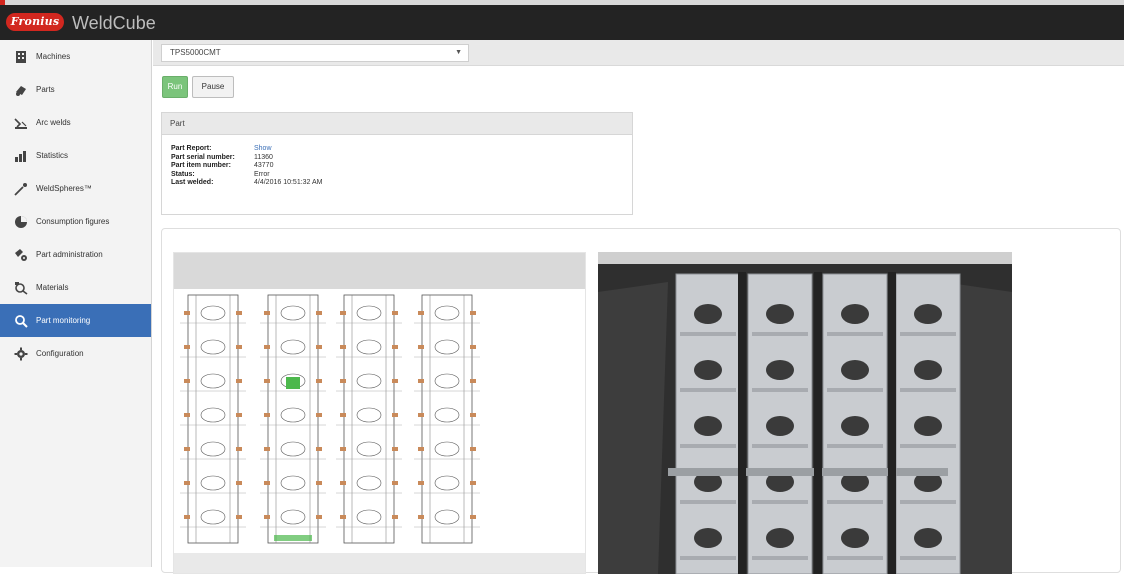  Describe the element at coordinates (401, 158) in the screenshot. I see `part-serial-row: Part serial number: 11360` at that location.